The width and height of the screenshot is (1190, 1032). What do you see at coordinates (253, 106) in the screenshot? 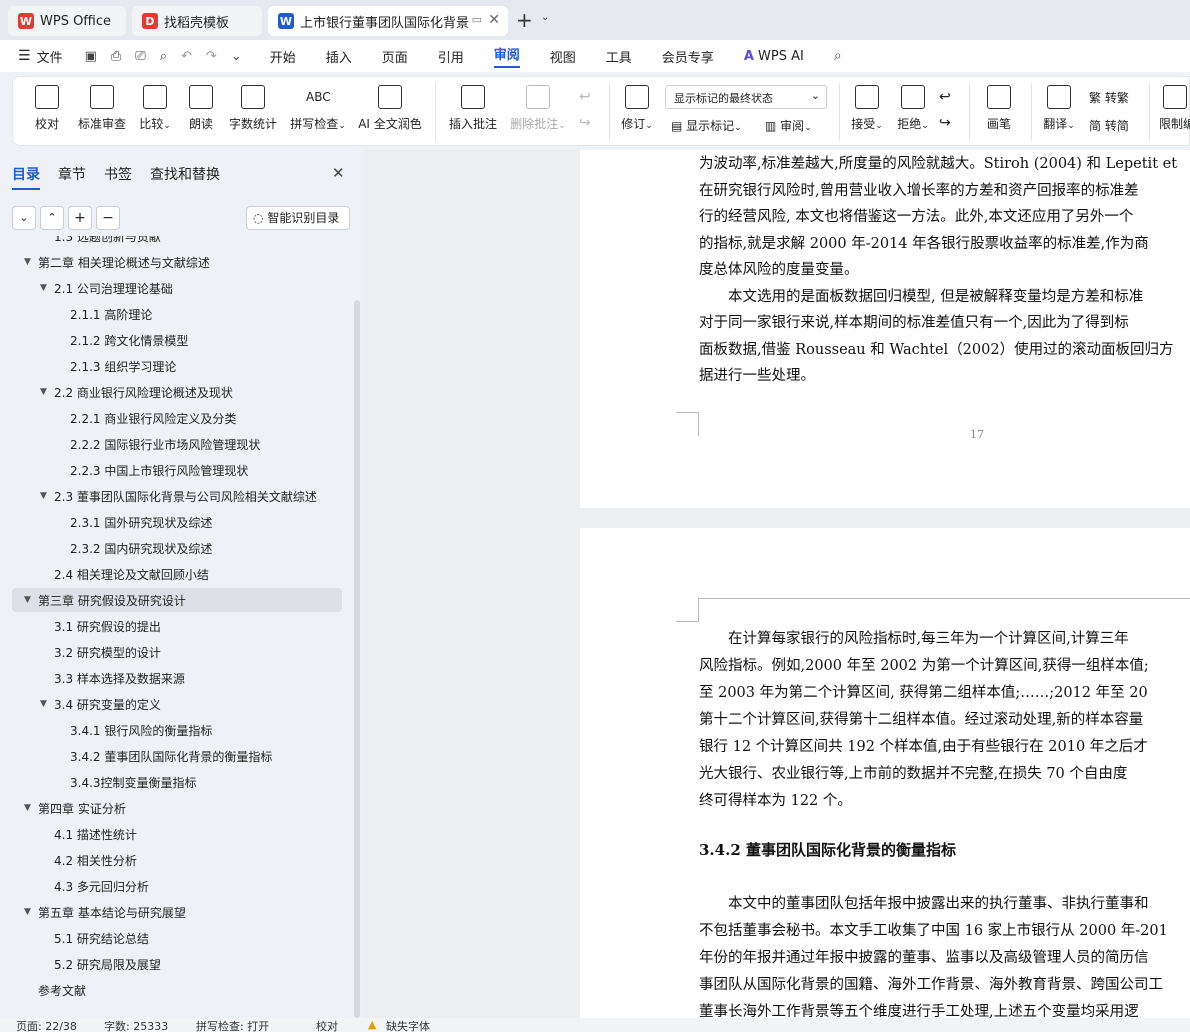
I see `word-count-button: 字数统计` at bounding box center [253, 106].